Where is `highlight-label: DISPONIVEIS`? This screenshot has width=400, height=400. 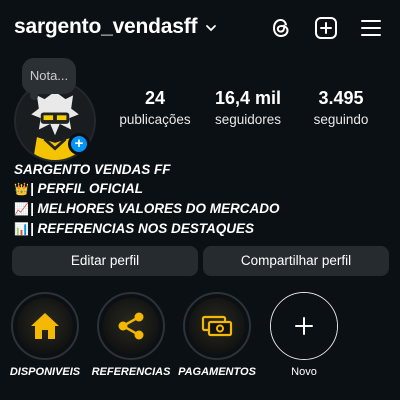 highlight-label: DISPONIVEIS is located at coordinates (45, 372).